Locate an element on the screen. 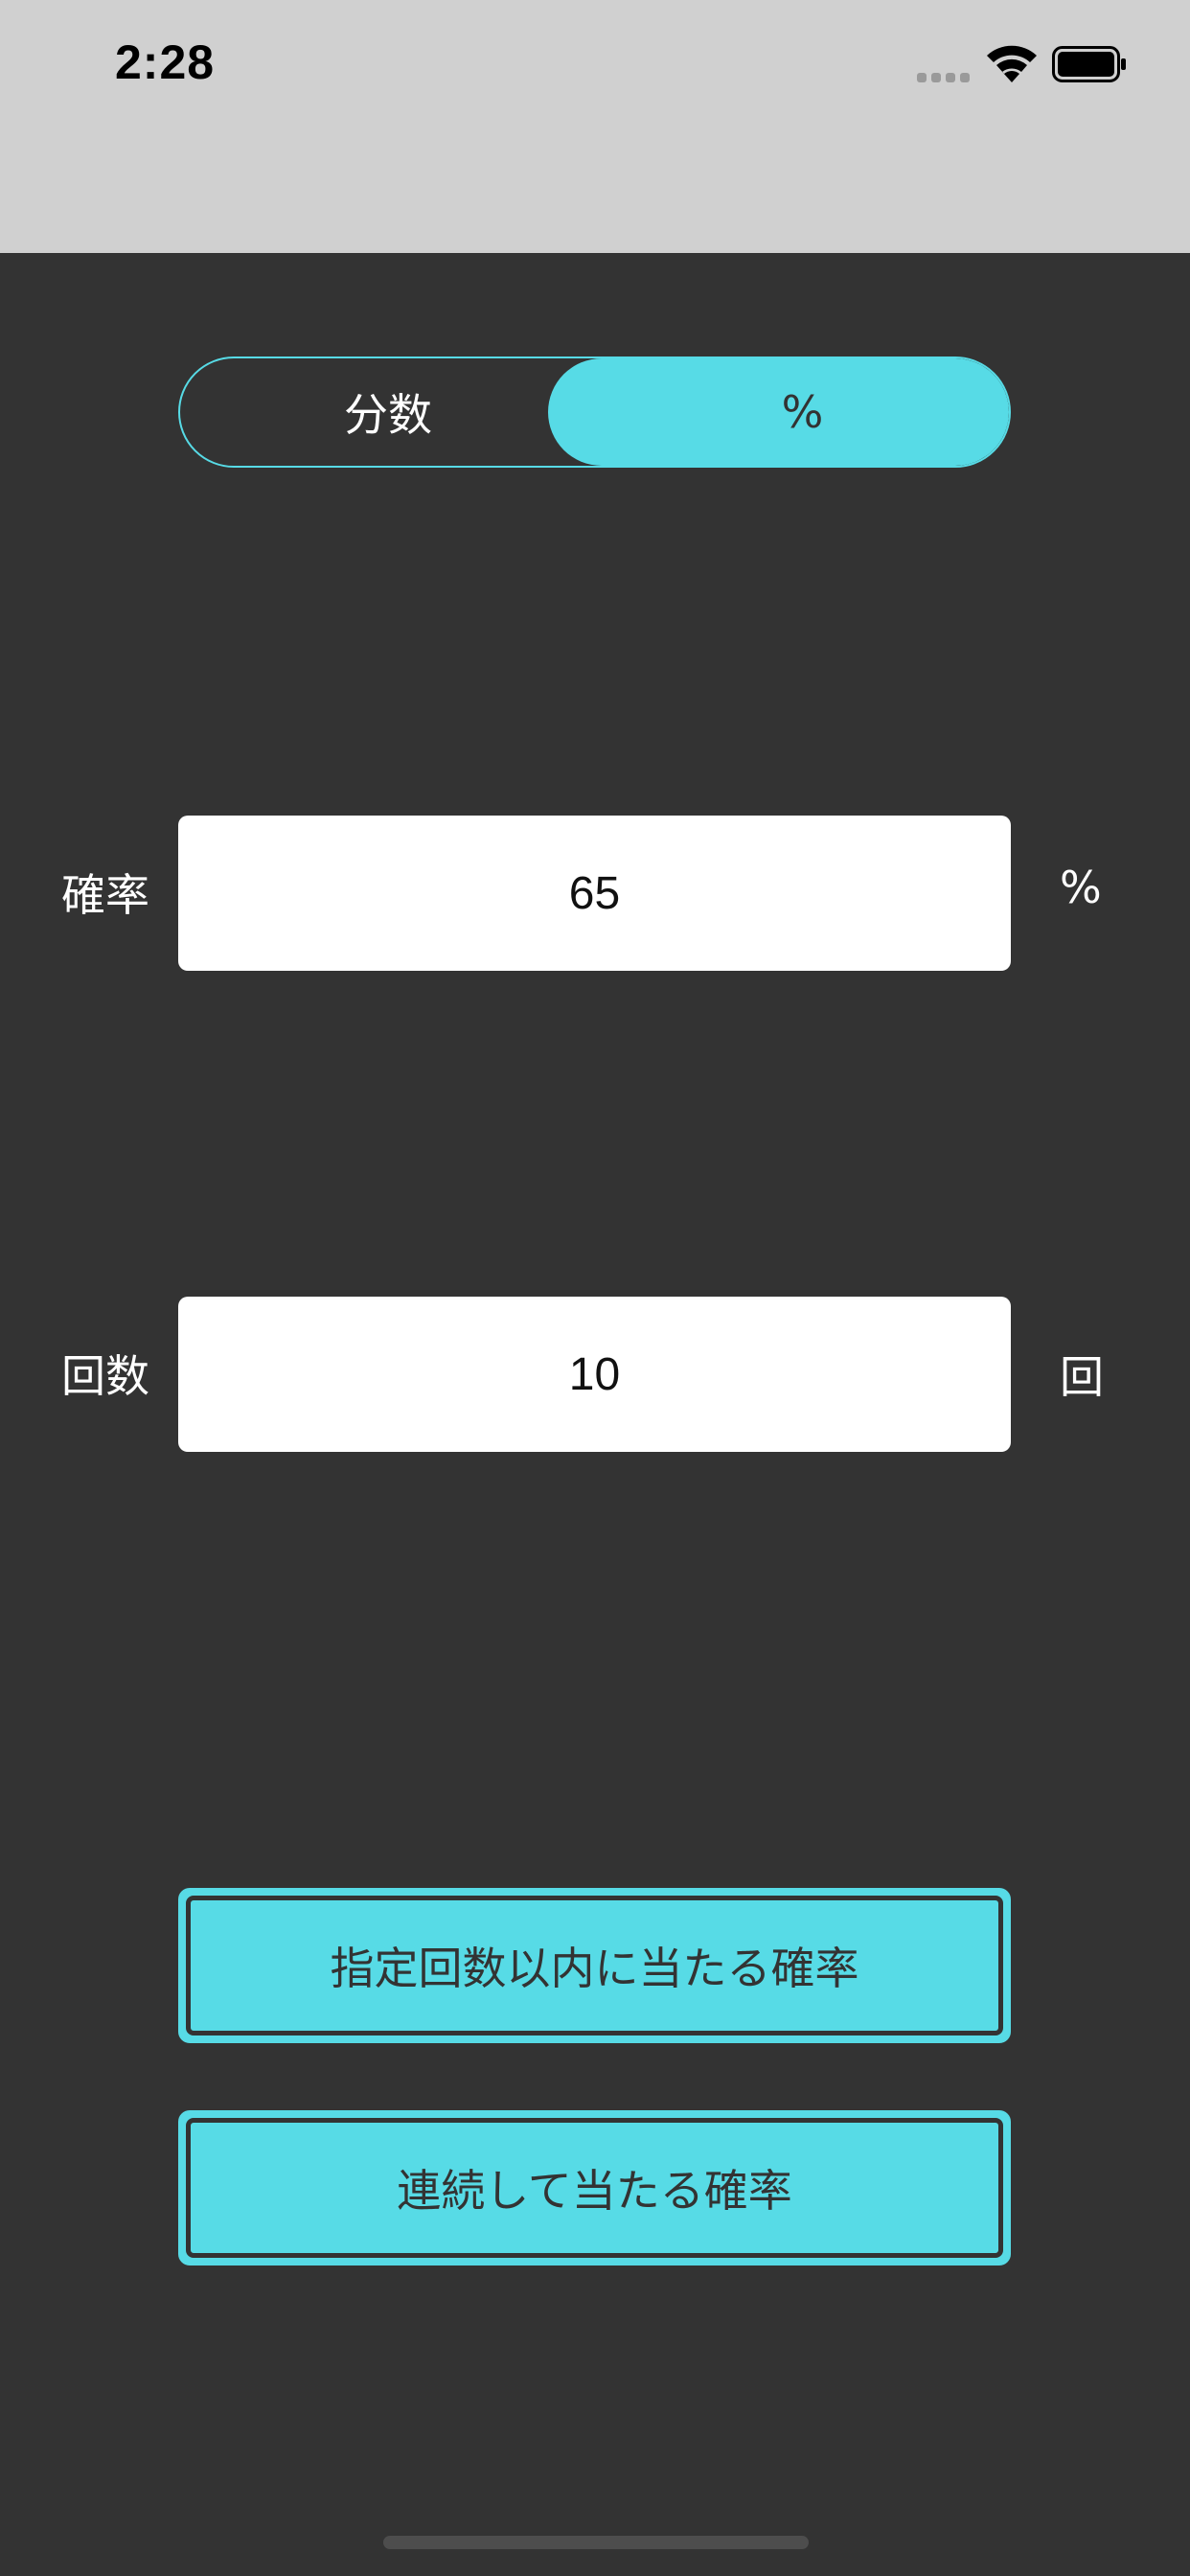  segment-fraction: 分数 is located at coordinates (388, 412).